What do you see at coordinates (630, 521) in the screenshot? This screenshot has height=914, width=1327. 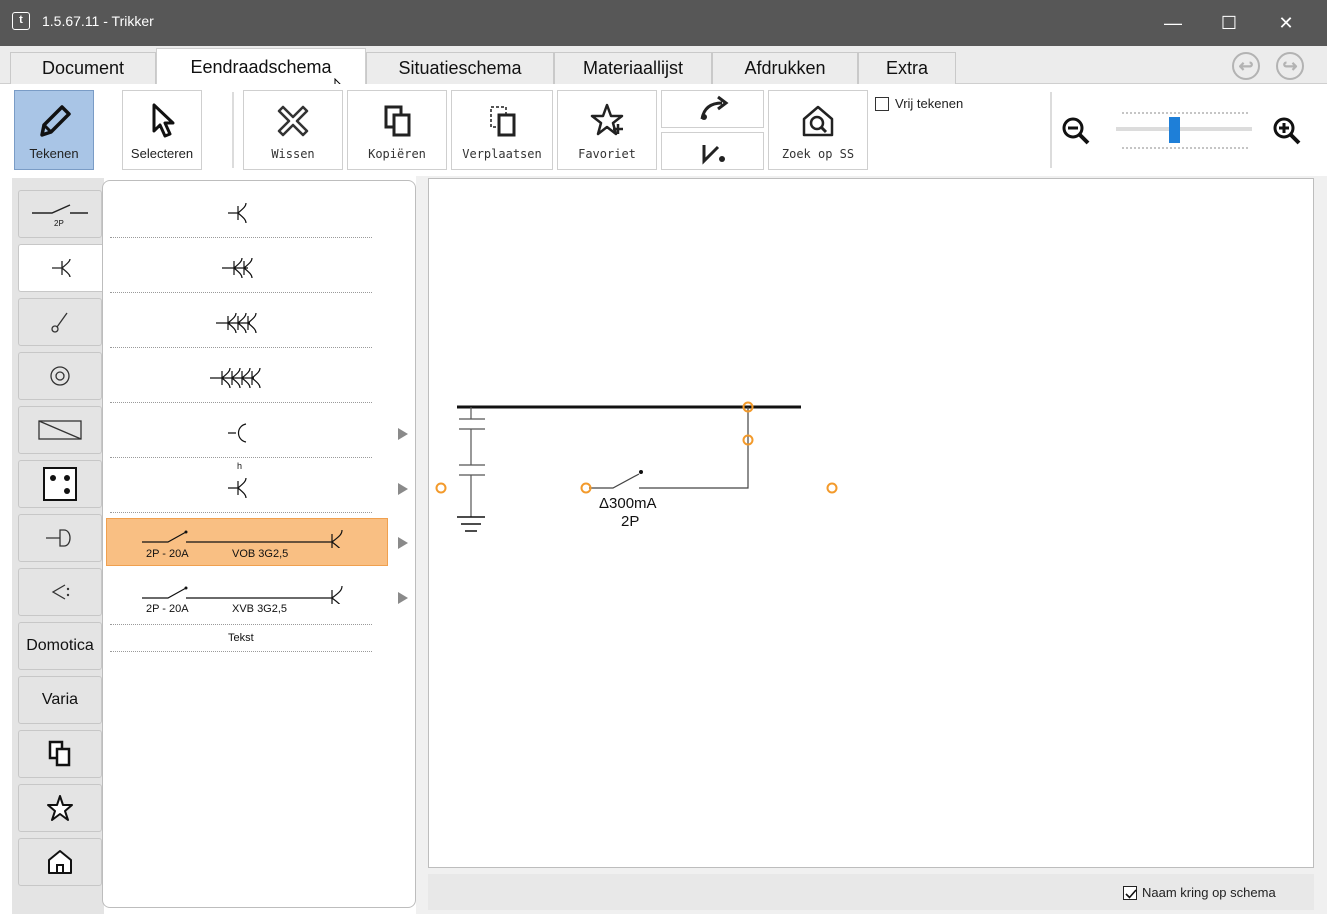 I see `rcd-poles-label: 2P` at bounding box center [630, 521].